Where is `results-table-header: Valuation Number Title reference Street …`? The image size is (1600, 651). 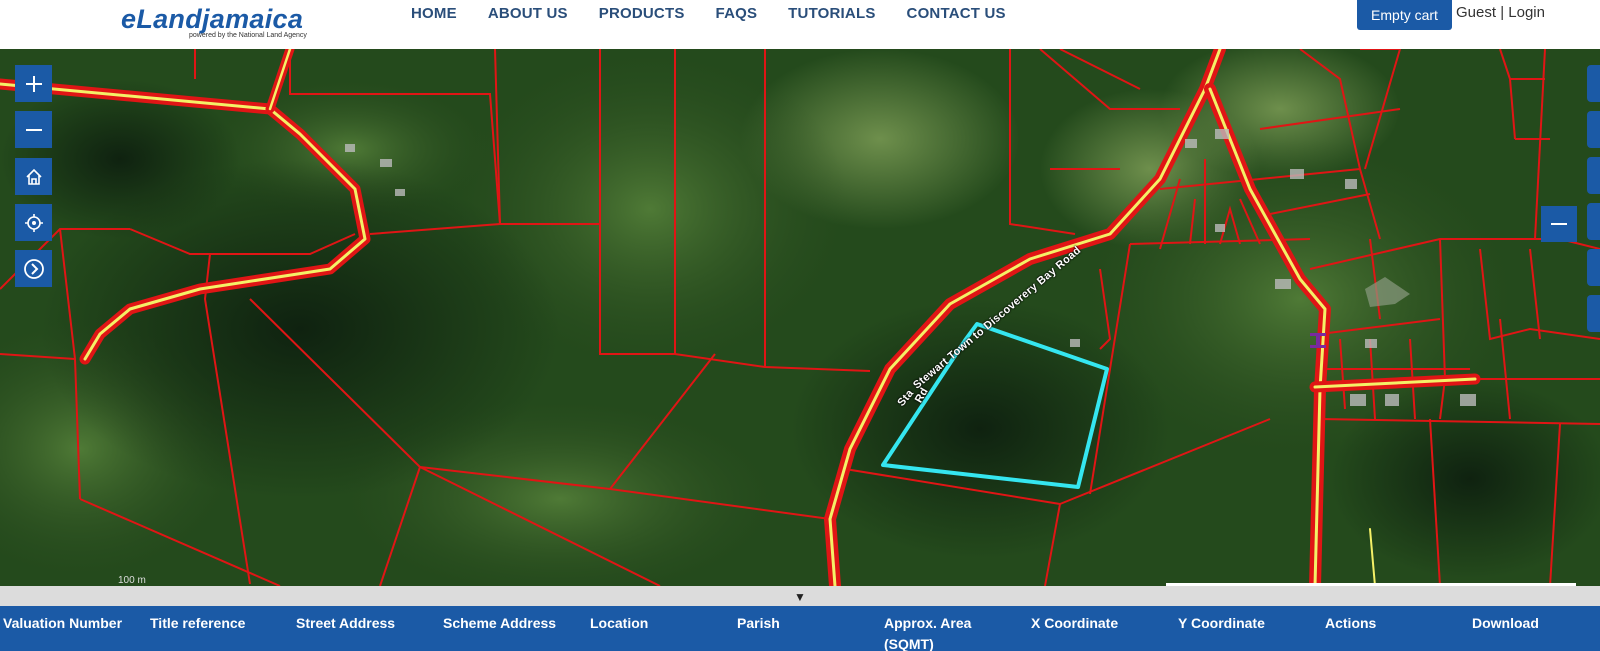
results-table-header: Valuation Number Title reference Street … is located at coordinates (800, 628).